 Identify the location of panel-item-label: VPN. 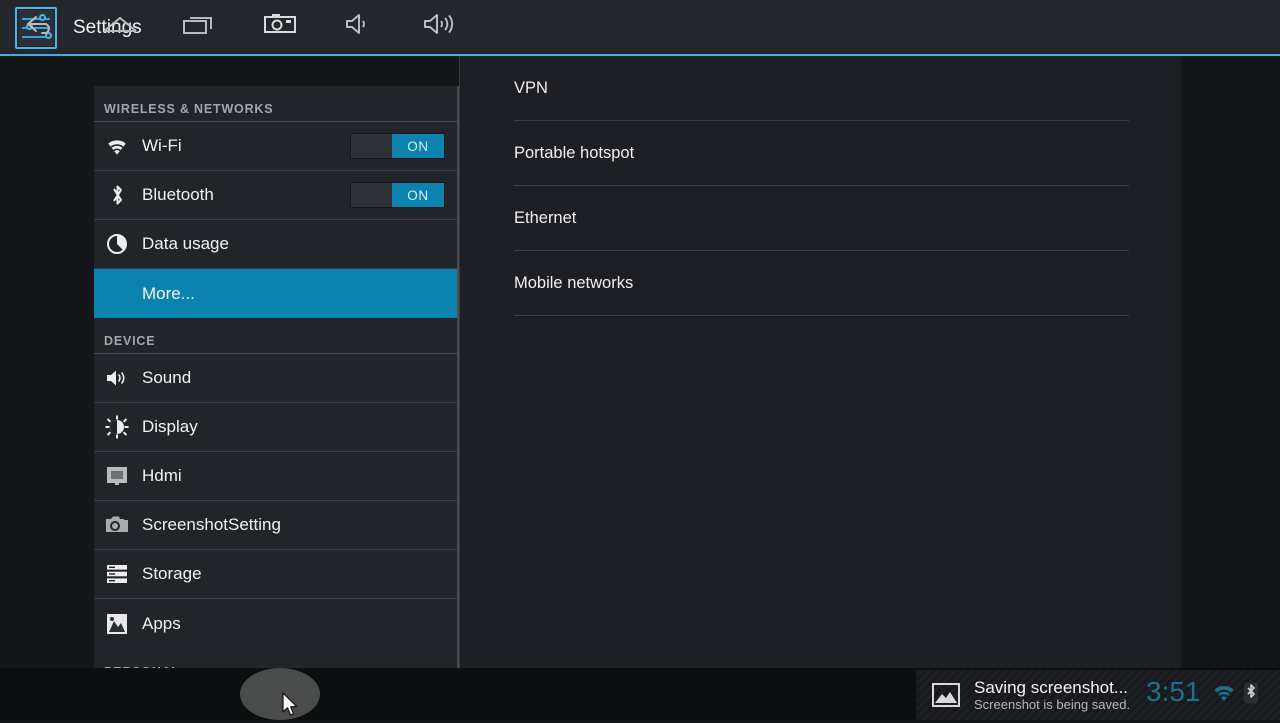
(531, 87).